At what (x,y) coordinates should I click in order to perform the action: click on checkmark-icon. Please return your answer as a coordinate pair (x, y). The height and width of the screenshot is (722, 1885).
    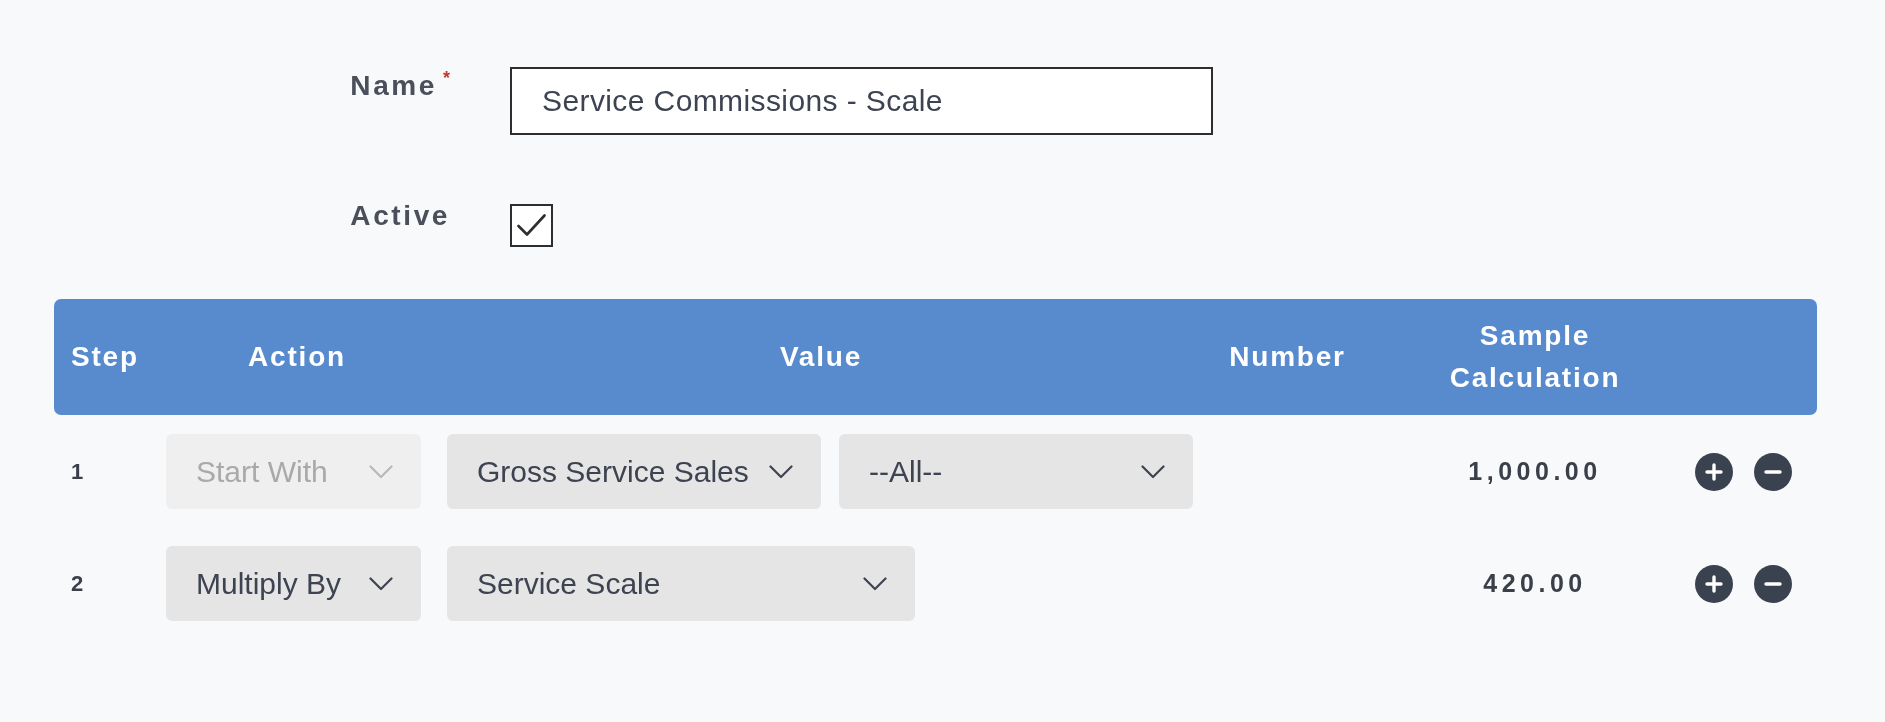
    Looking at the image, I should click on (531, 225).